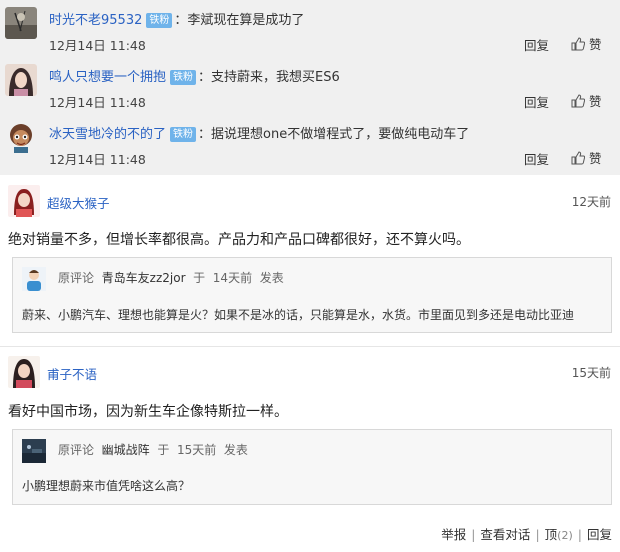 This screenshot has height=552, width=620. Describe the element at coordinates (591, 373) in the screenshot. I see `comment-time: 15天前` at that location.